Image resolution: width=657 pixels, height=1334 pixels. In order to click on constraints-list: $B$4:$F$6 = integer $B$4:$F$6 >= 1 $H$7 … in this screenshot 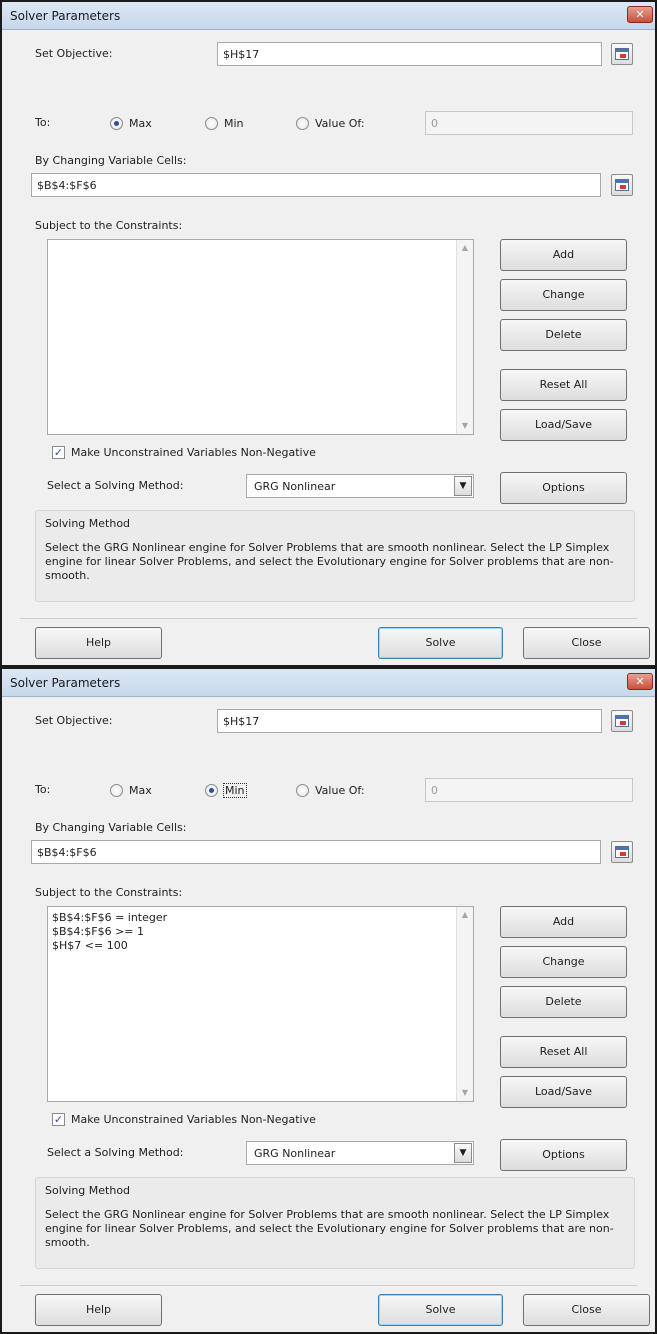, I will do `click(260, 1004)`.